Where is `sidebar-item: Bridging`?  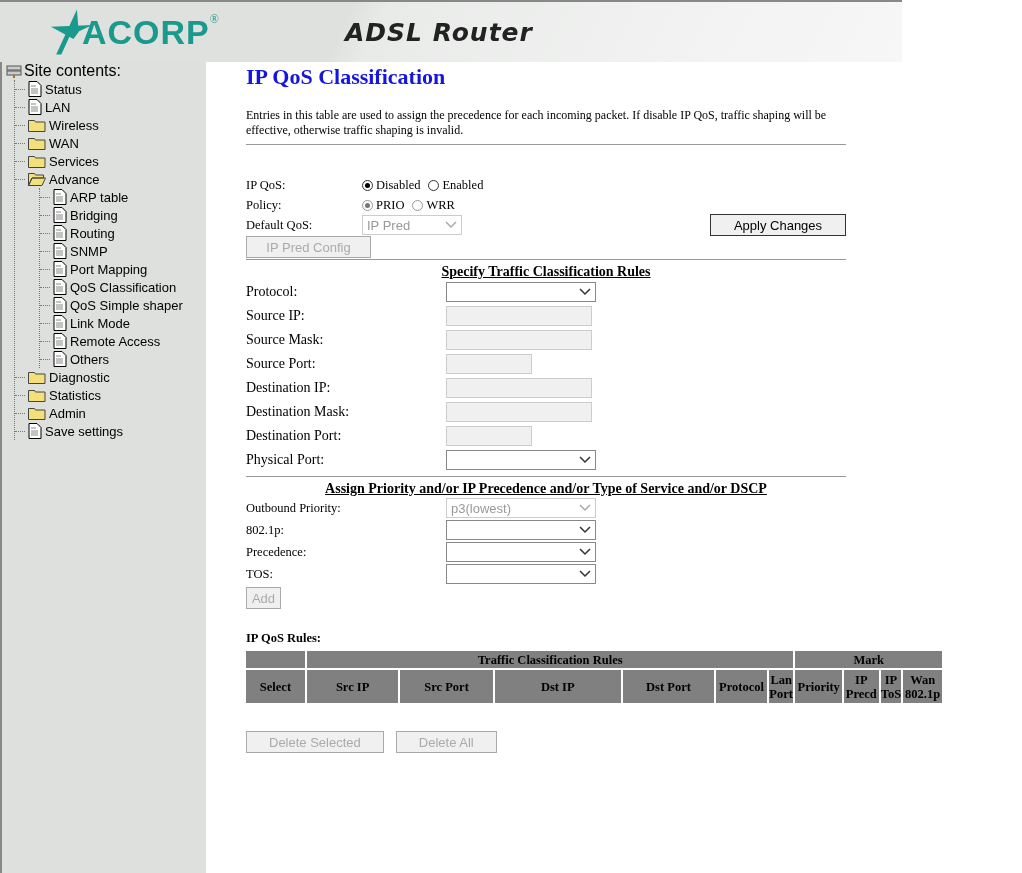 sidebar-item: Bridging is located at coordinates (94, 215).